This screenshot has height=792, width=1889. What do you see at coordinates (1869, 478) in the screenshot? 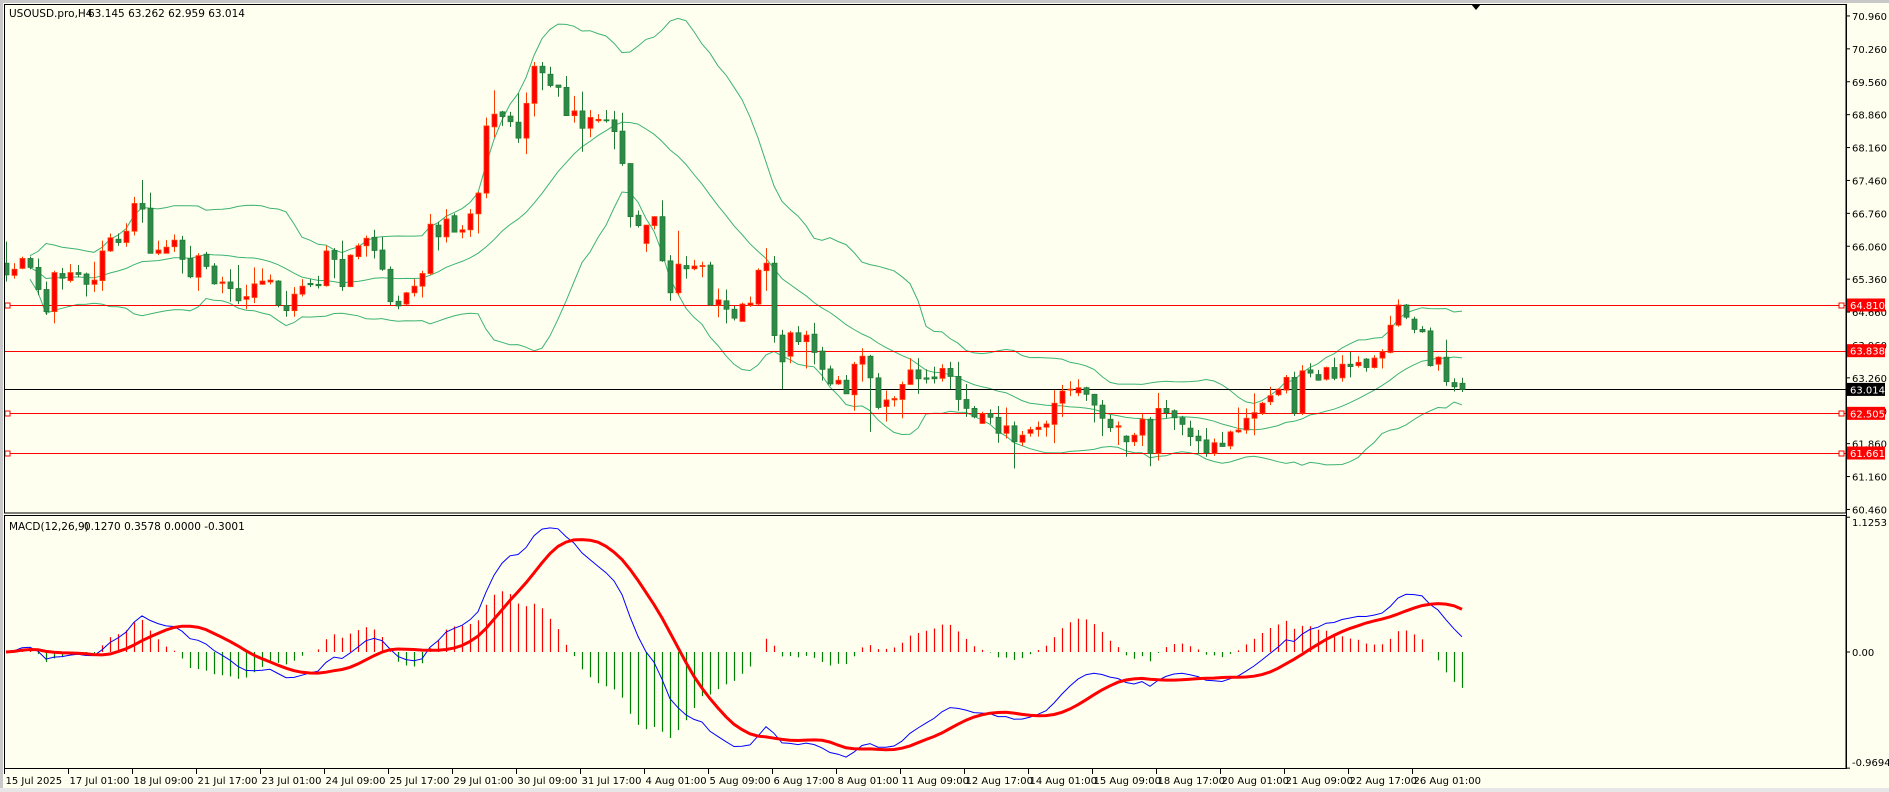
I see `price-axis-label: 61.160` at bounding box center [1869, 478].